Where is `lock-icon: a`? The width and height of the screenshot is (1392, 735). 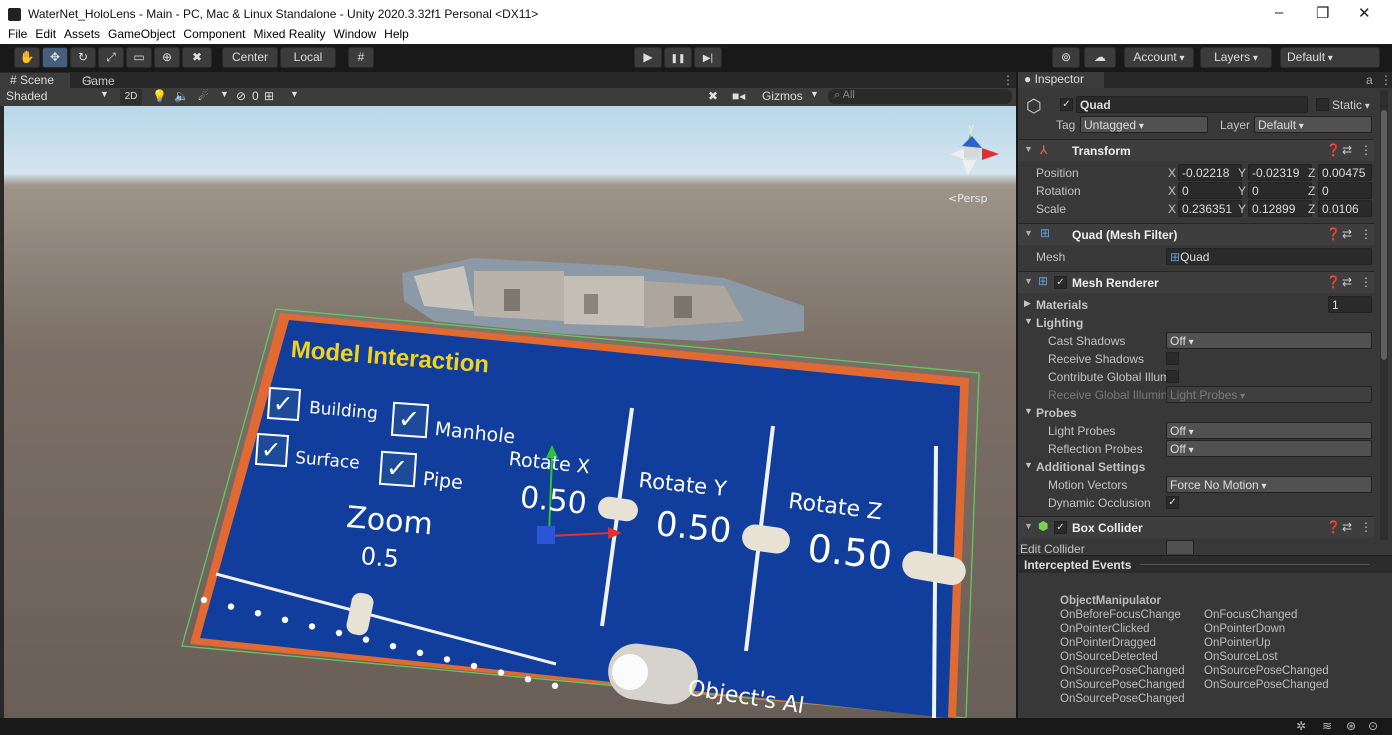
lock-icon: a is located at coordinates (1369, 80).